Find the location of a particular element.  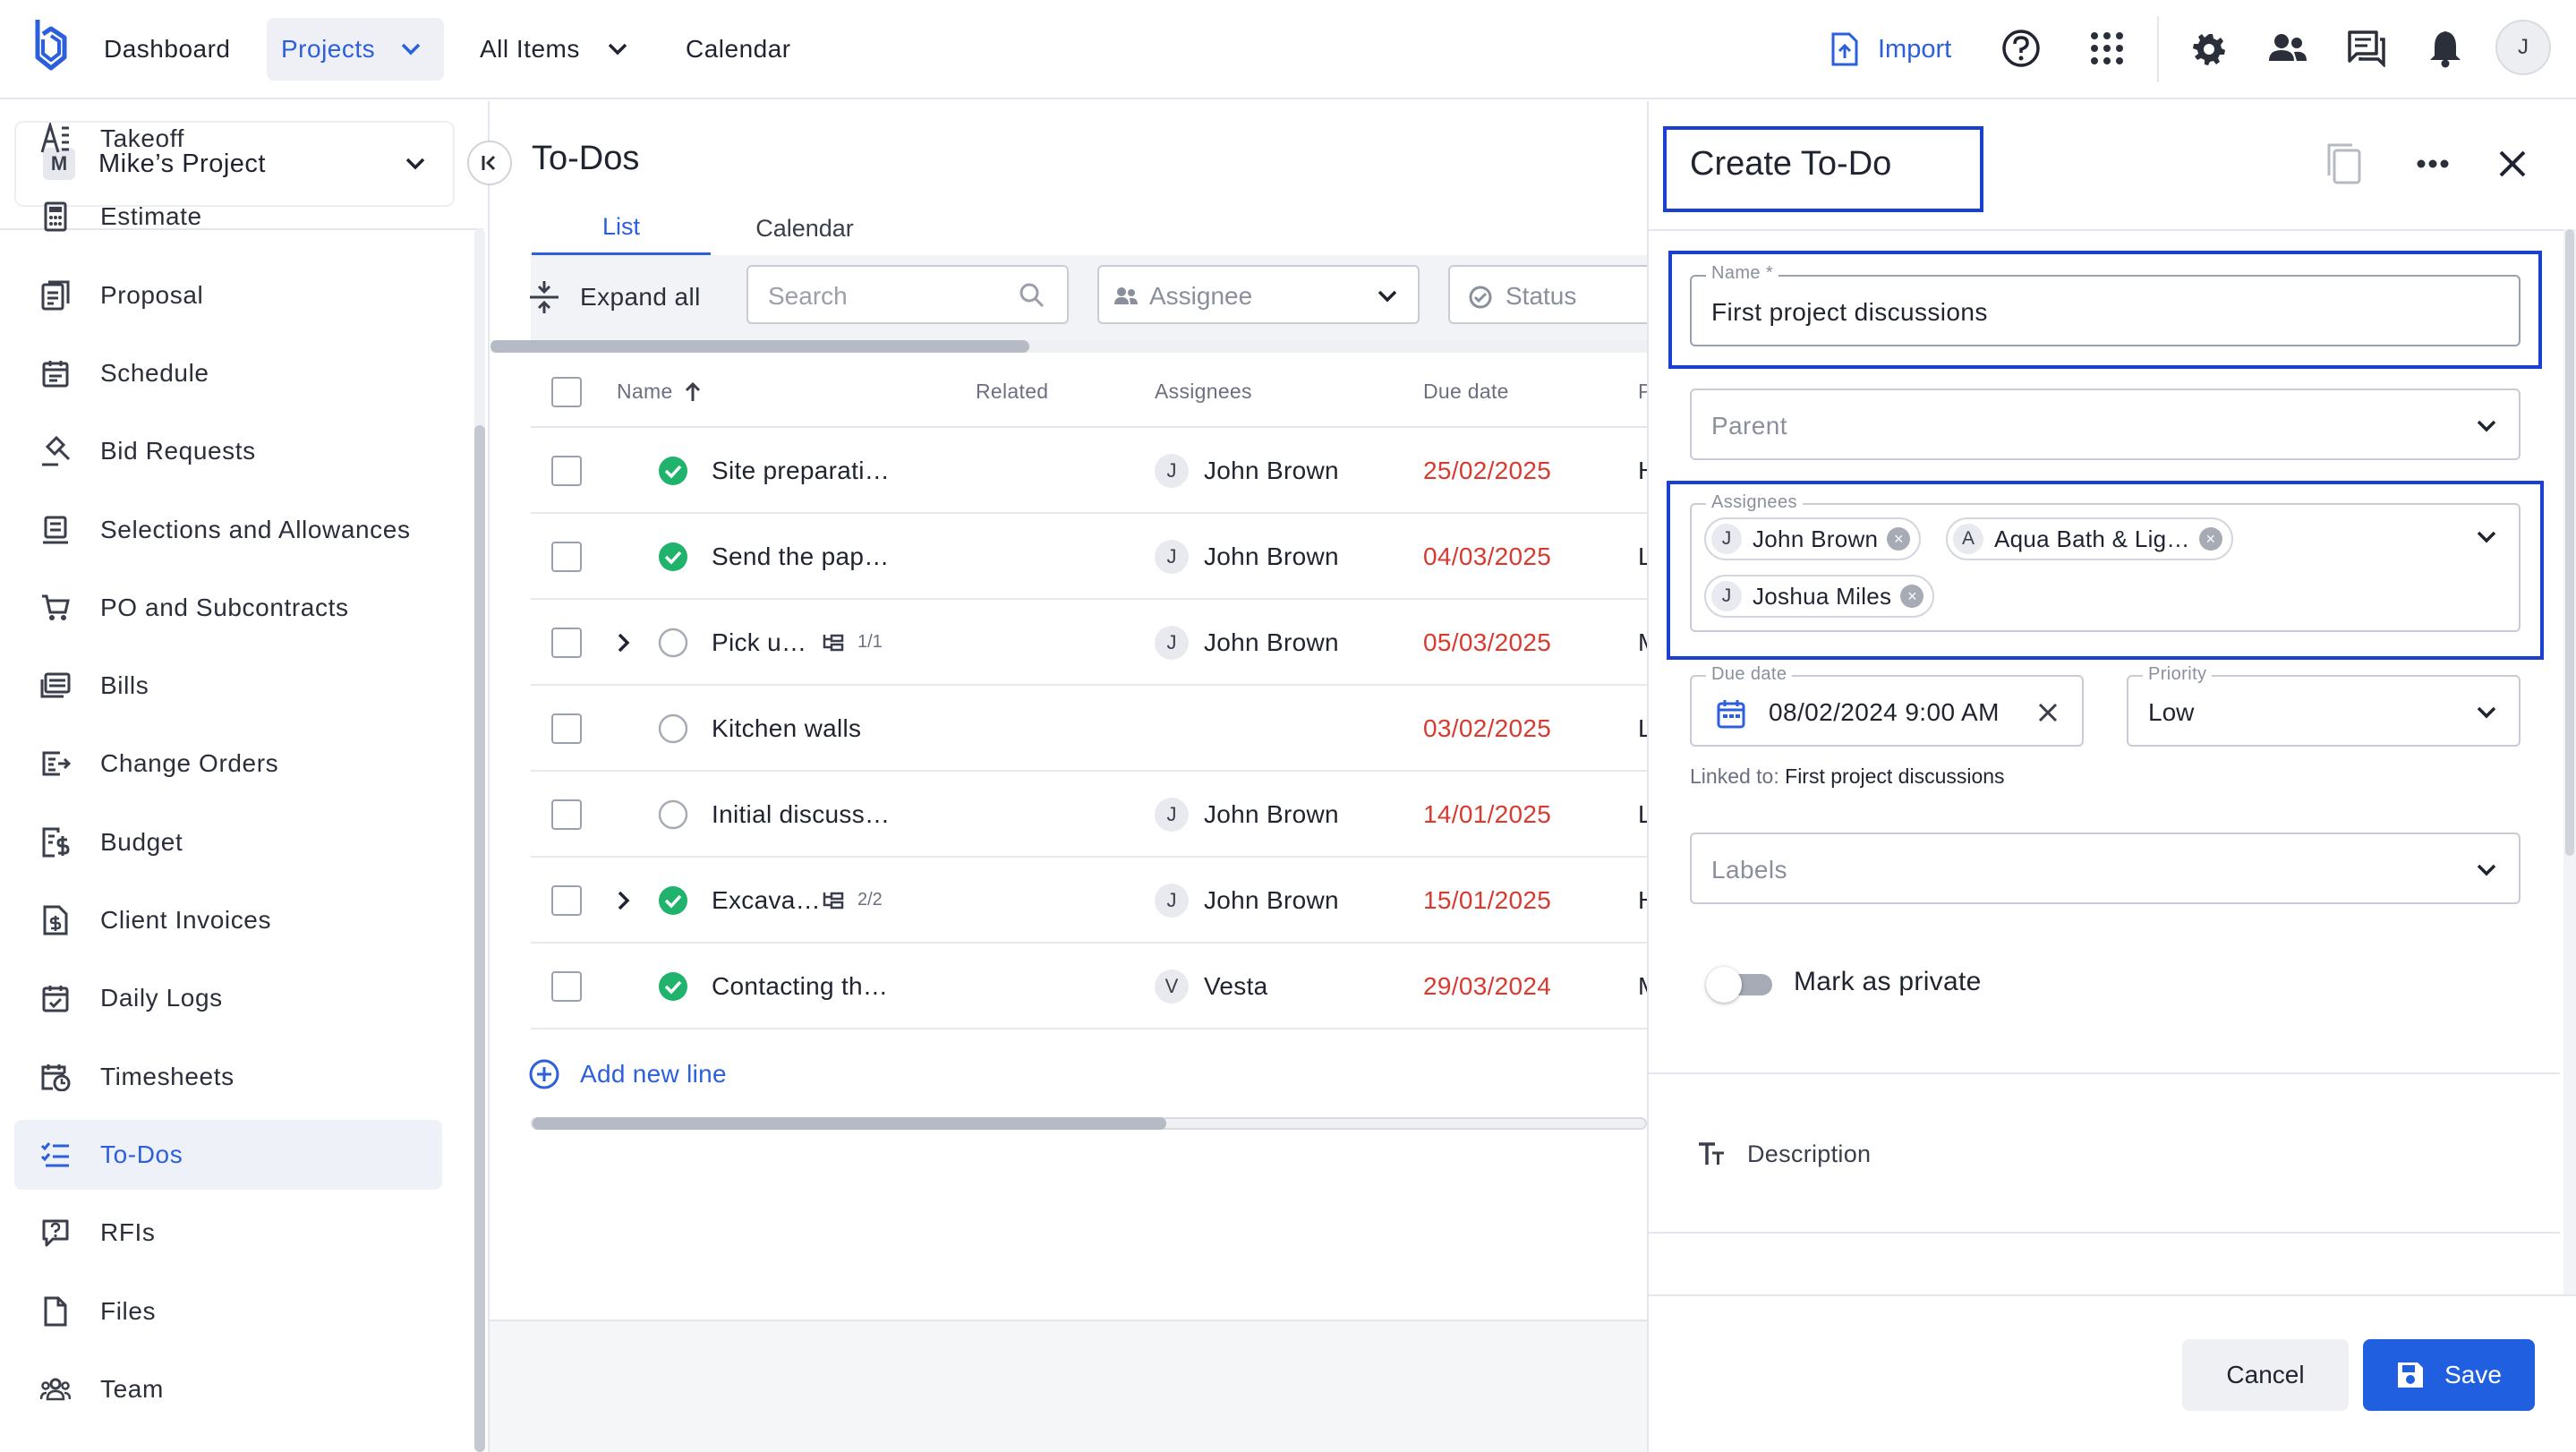

nav-all-items: All Items is located at coordinates (554, 49).